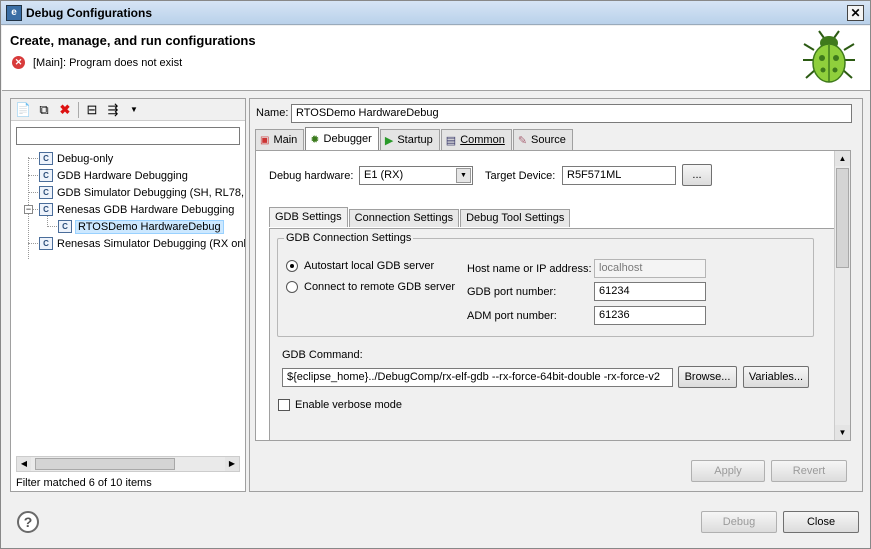 The width and height of the screenshot is (871, 549). Describe the element at coordinates (650, 291) in the screenshot. I see `gdb-port-input: 61234` at that location.